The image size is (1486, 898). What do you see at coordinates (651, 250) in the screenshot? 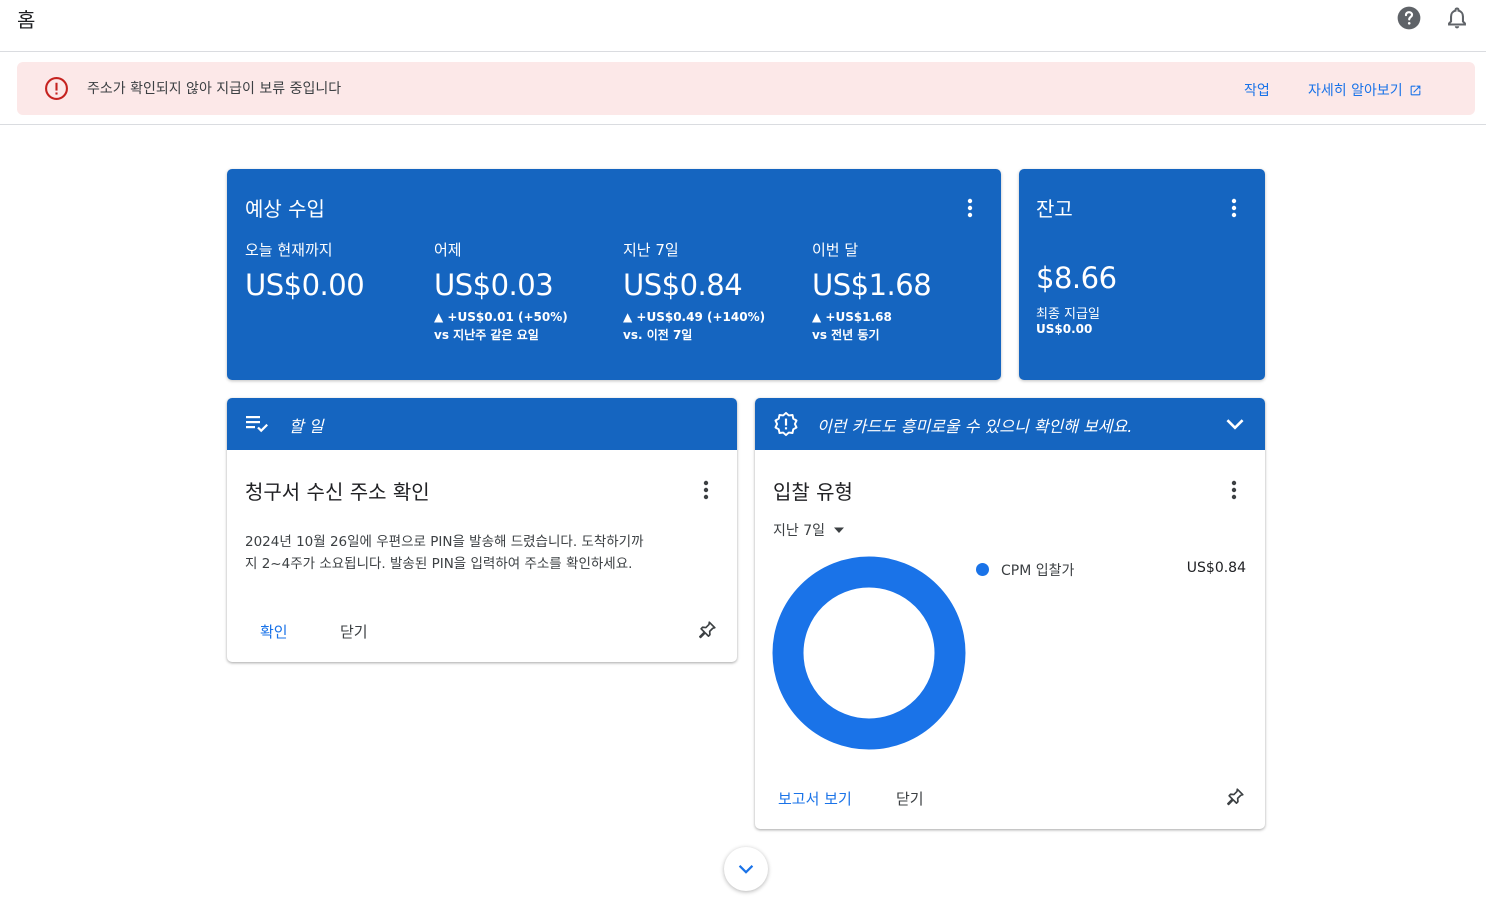
I see `metric-label: 지난 7일` at bounding box center [651, 250].